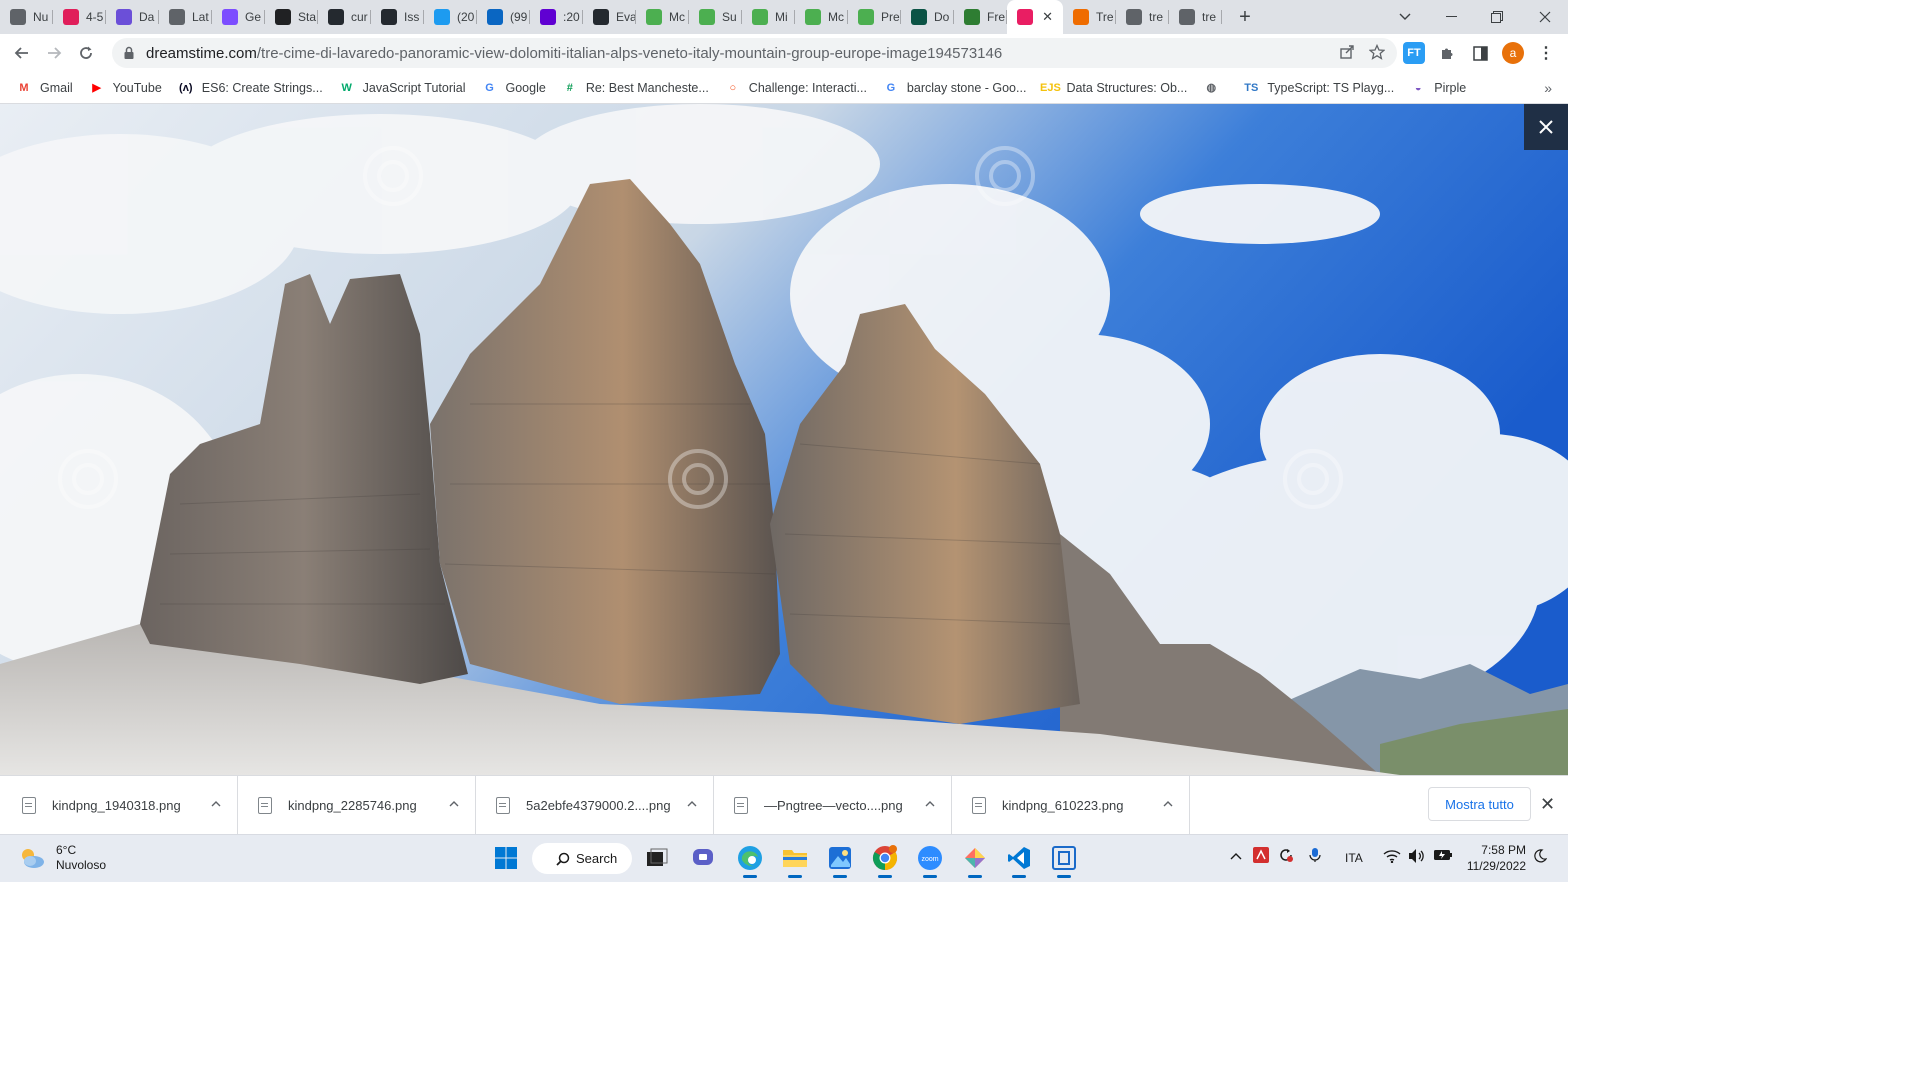 This screenshot has width=1920, height=1080. What do you see at coordinates (980, 17) in the screenshot?
I see `browser-tab: Fre` at bounding box center [980, 17].